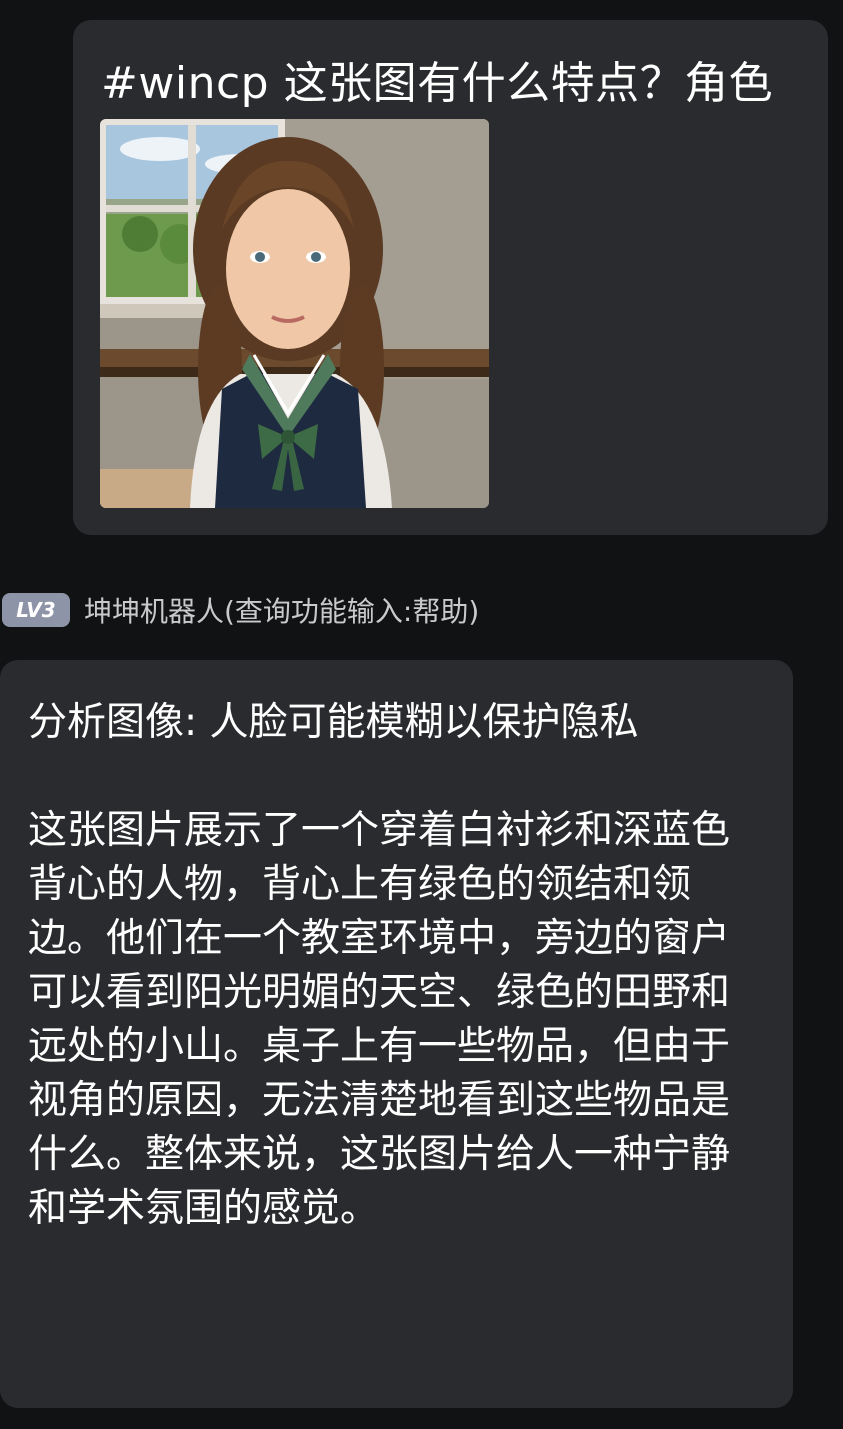 The height and width of the screenshot is (1429, 843). Describe the element at coordinates (281, 610) in the screenshot. I see `bot-sender-name: 坤坤机器人(查询功能输入:帮助)` at that location.